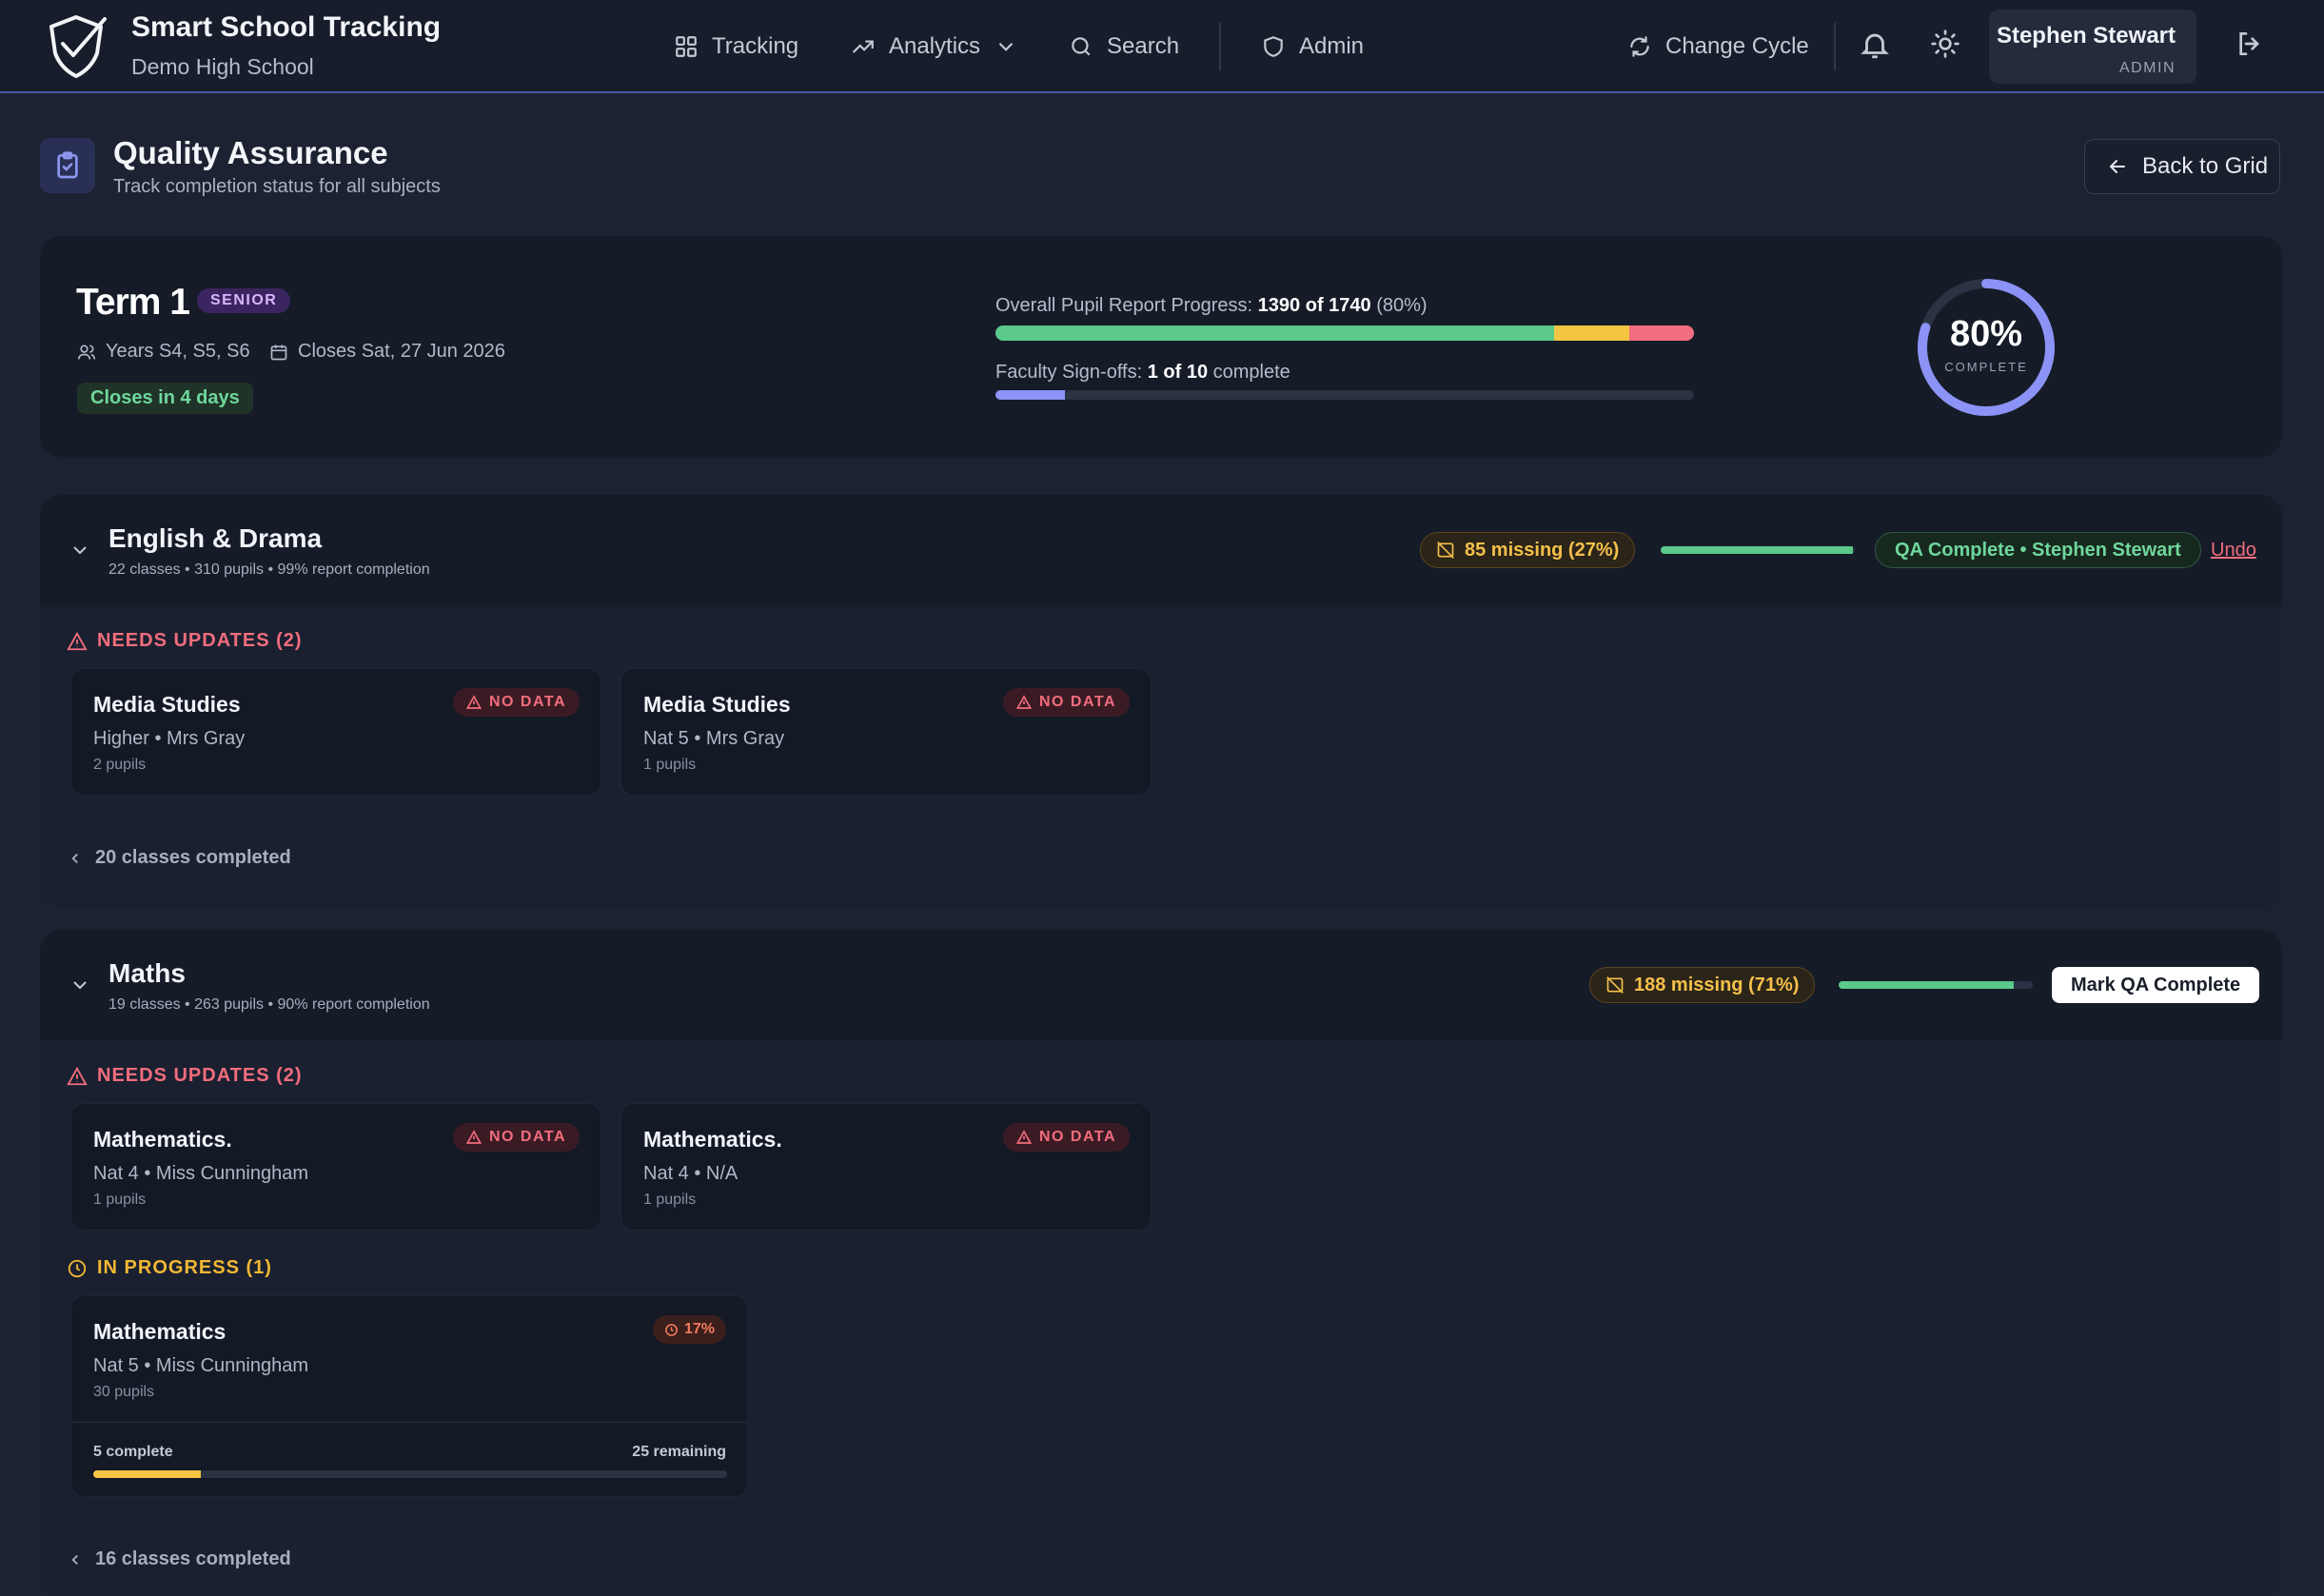  Describe the element at coordinates (1314, 305) in the screenshot. I see `overall-progress-counts: 1390 of 1740` at that location.